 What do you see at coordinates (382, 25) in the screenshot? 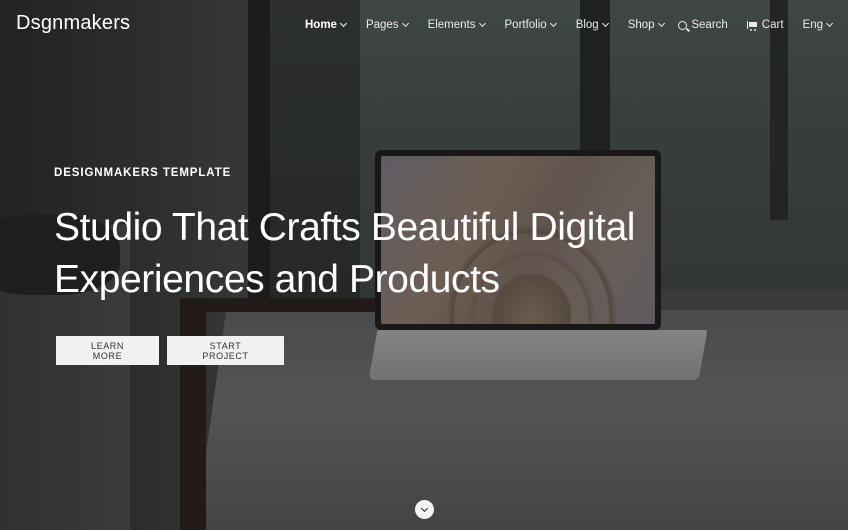
I see `nav-item-label: Pages` at bounding box center [382, 25].